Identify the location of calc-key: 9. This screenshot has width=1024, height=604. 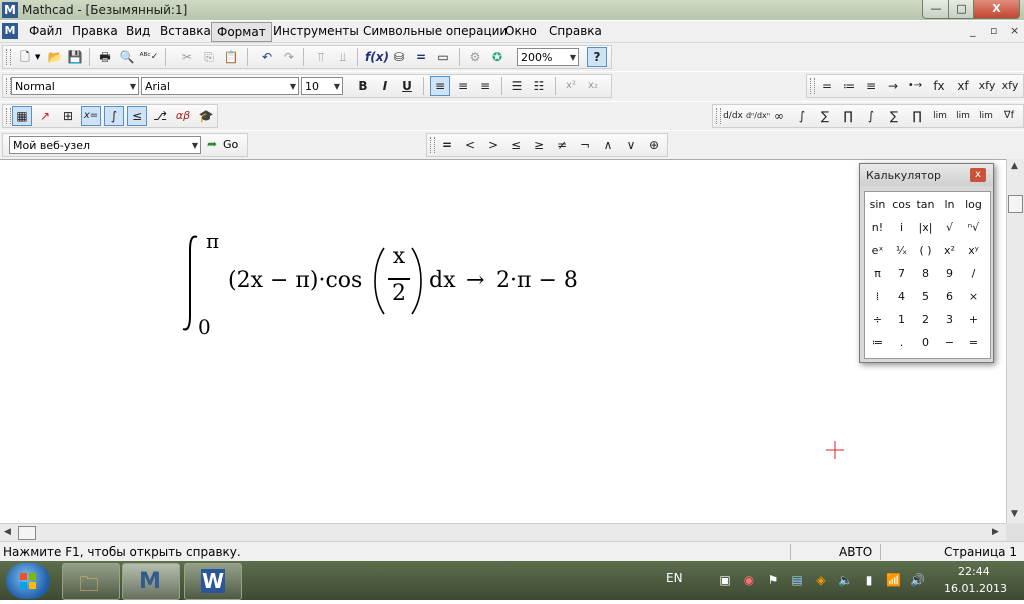
(949, 273).